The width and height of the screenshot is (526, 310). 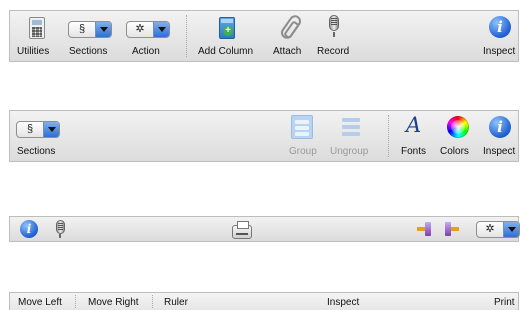 I want to click on color-wheel-icon, so click(x=458, y=127).